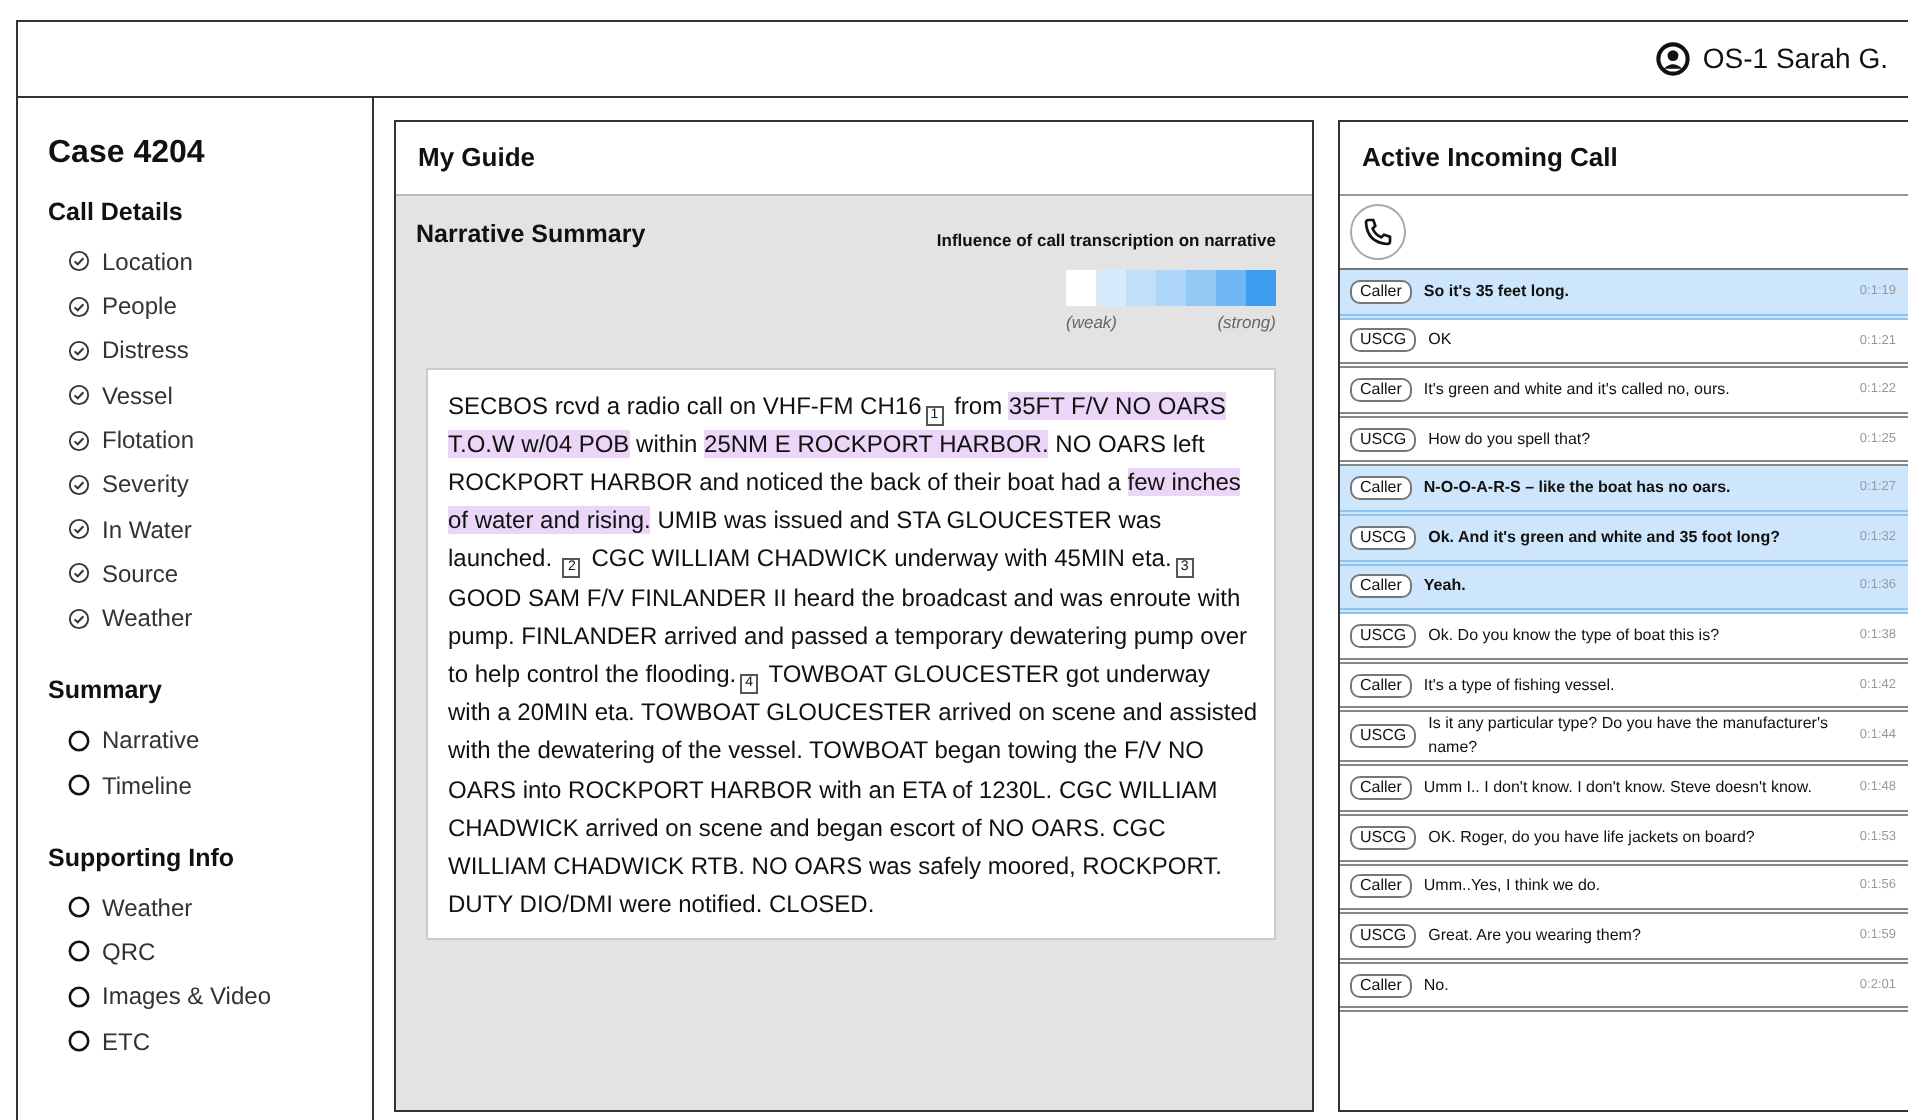 This screenshot has height=1120, width=1908. What do you see at coordinates (140, 573) in the screenshot?
I see `sidebar-item: Source` at bounding box center [140, 573].